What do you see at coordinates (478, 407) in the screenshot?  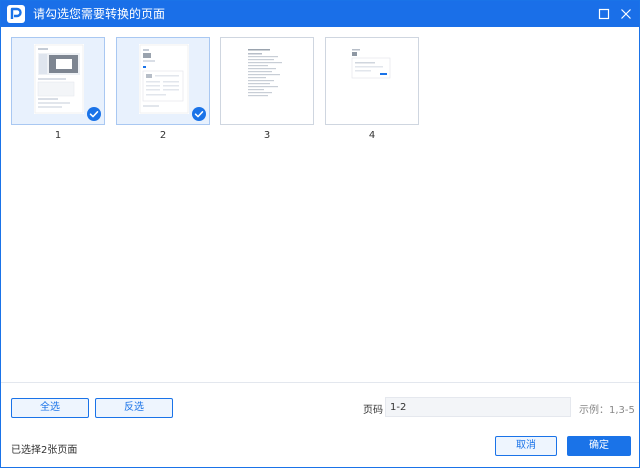 I see `page-range-input` at bounding box center [478, 407].